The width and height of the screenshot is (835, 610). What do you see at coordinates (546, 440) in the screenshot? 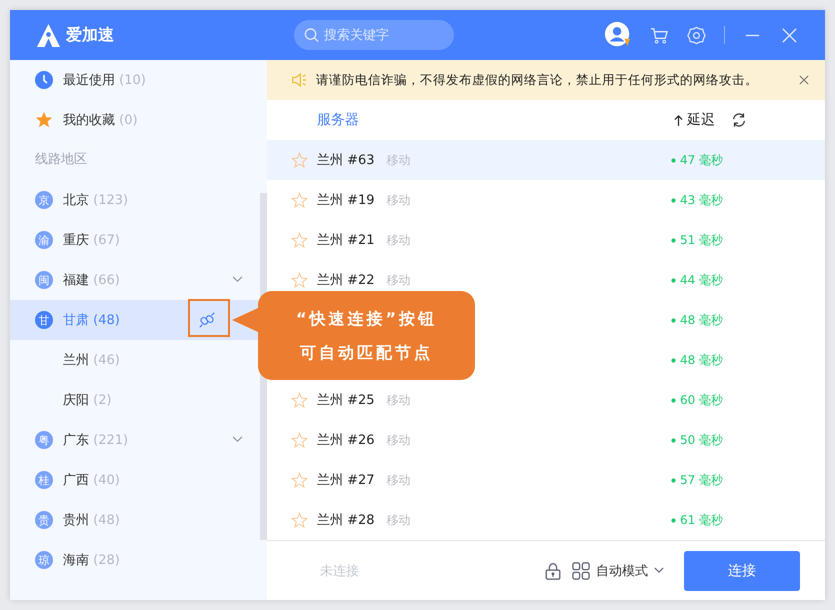
I see `server-row: 兰州 #26 移动 50 毫秒` at bounding box center [546, 440].